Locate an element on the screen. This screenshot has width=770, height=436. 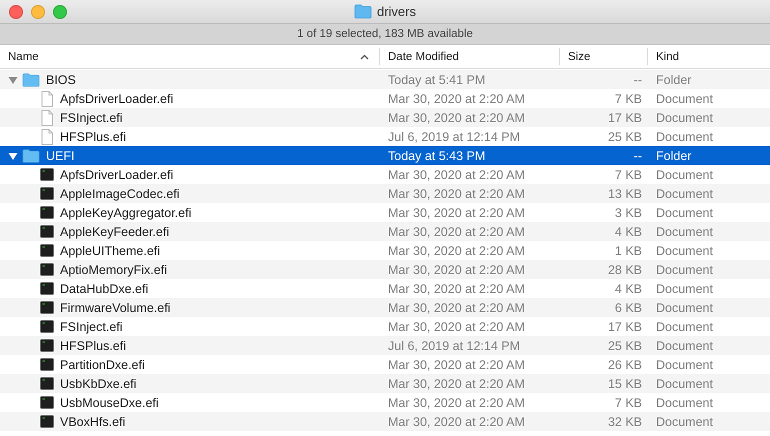
file-size: 26 KB is located at coordinates (625, 365).